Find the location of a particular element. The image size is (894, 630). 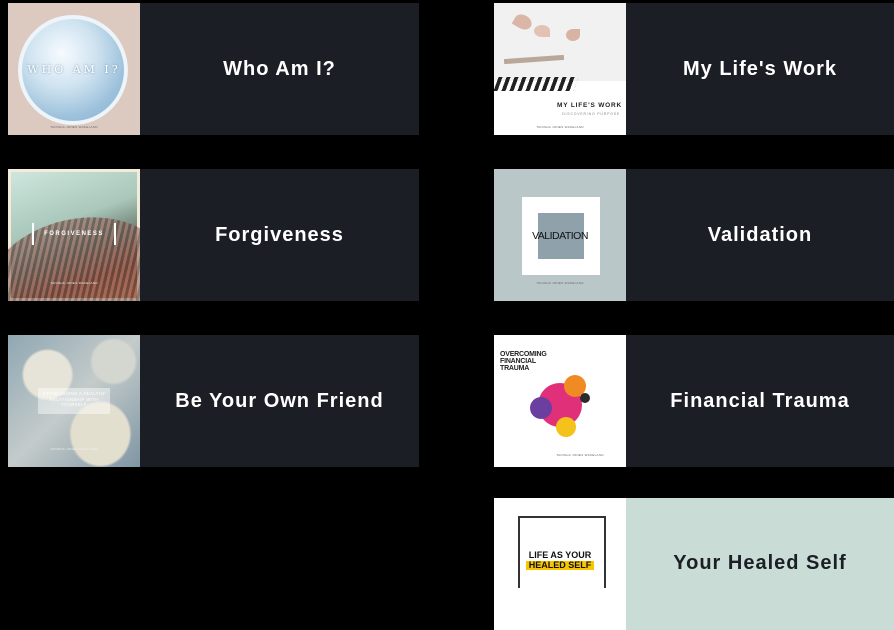

spiral-graphic is located at coordinates (536, 84).